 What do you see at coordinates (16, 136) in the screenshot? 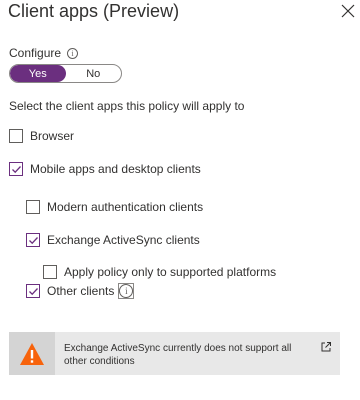
I see `browser-checkbox` at bounding box center [16, 136].